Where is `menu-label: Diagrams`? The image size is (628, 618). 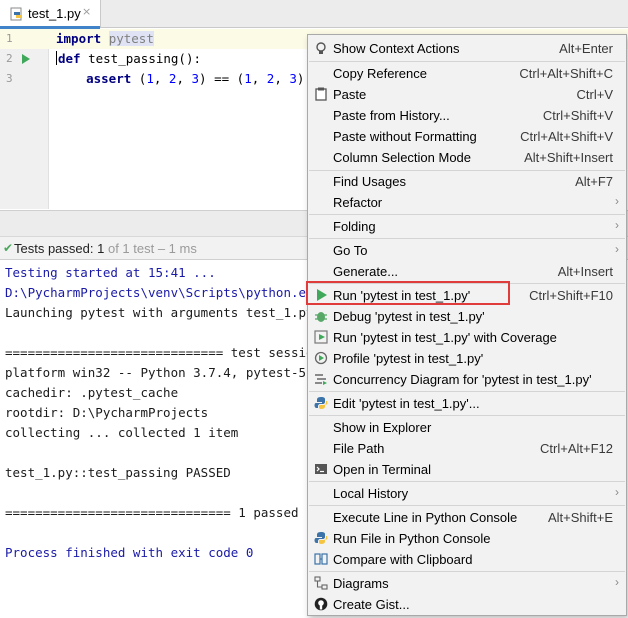
menu-label: Diagrams is located at coordinates (361, 583).